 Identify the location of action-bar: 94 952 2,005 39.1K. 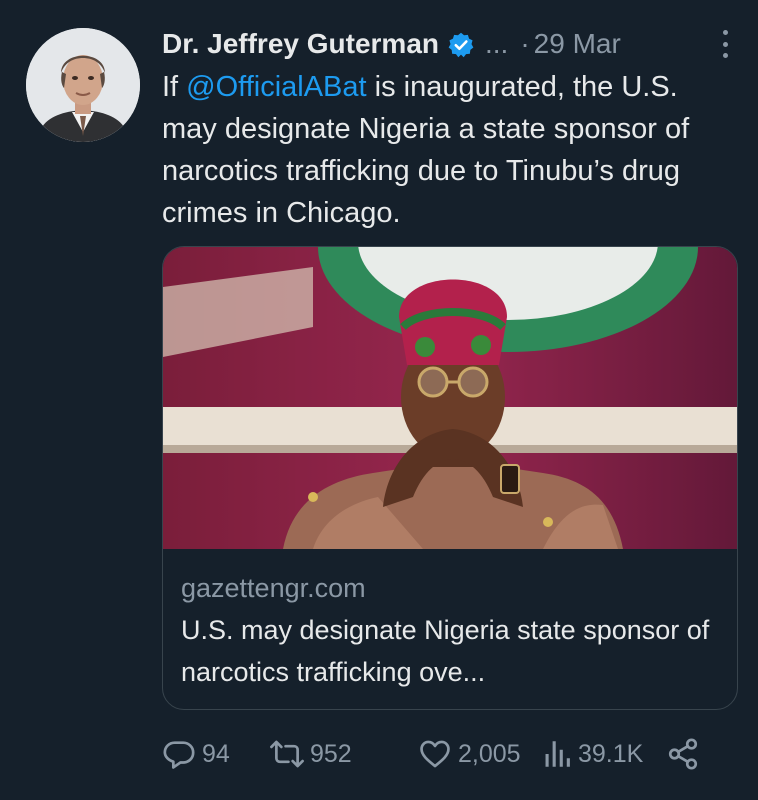
(440, 754).